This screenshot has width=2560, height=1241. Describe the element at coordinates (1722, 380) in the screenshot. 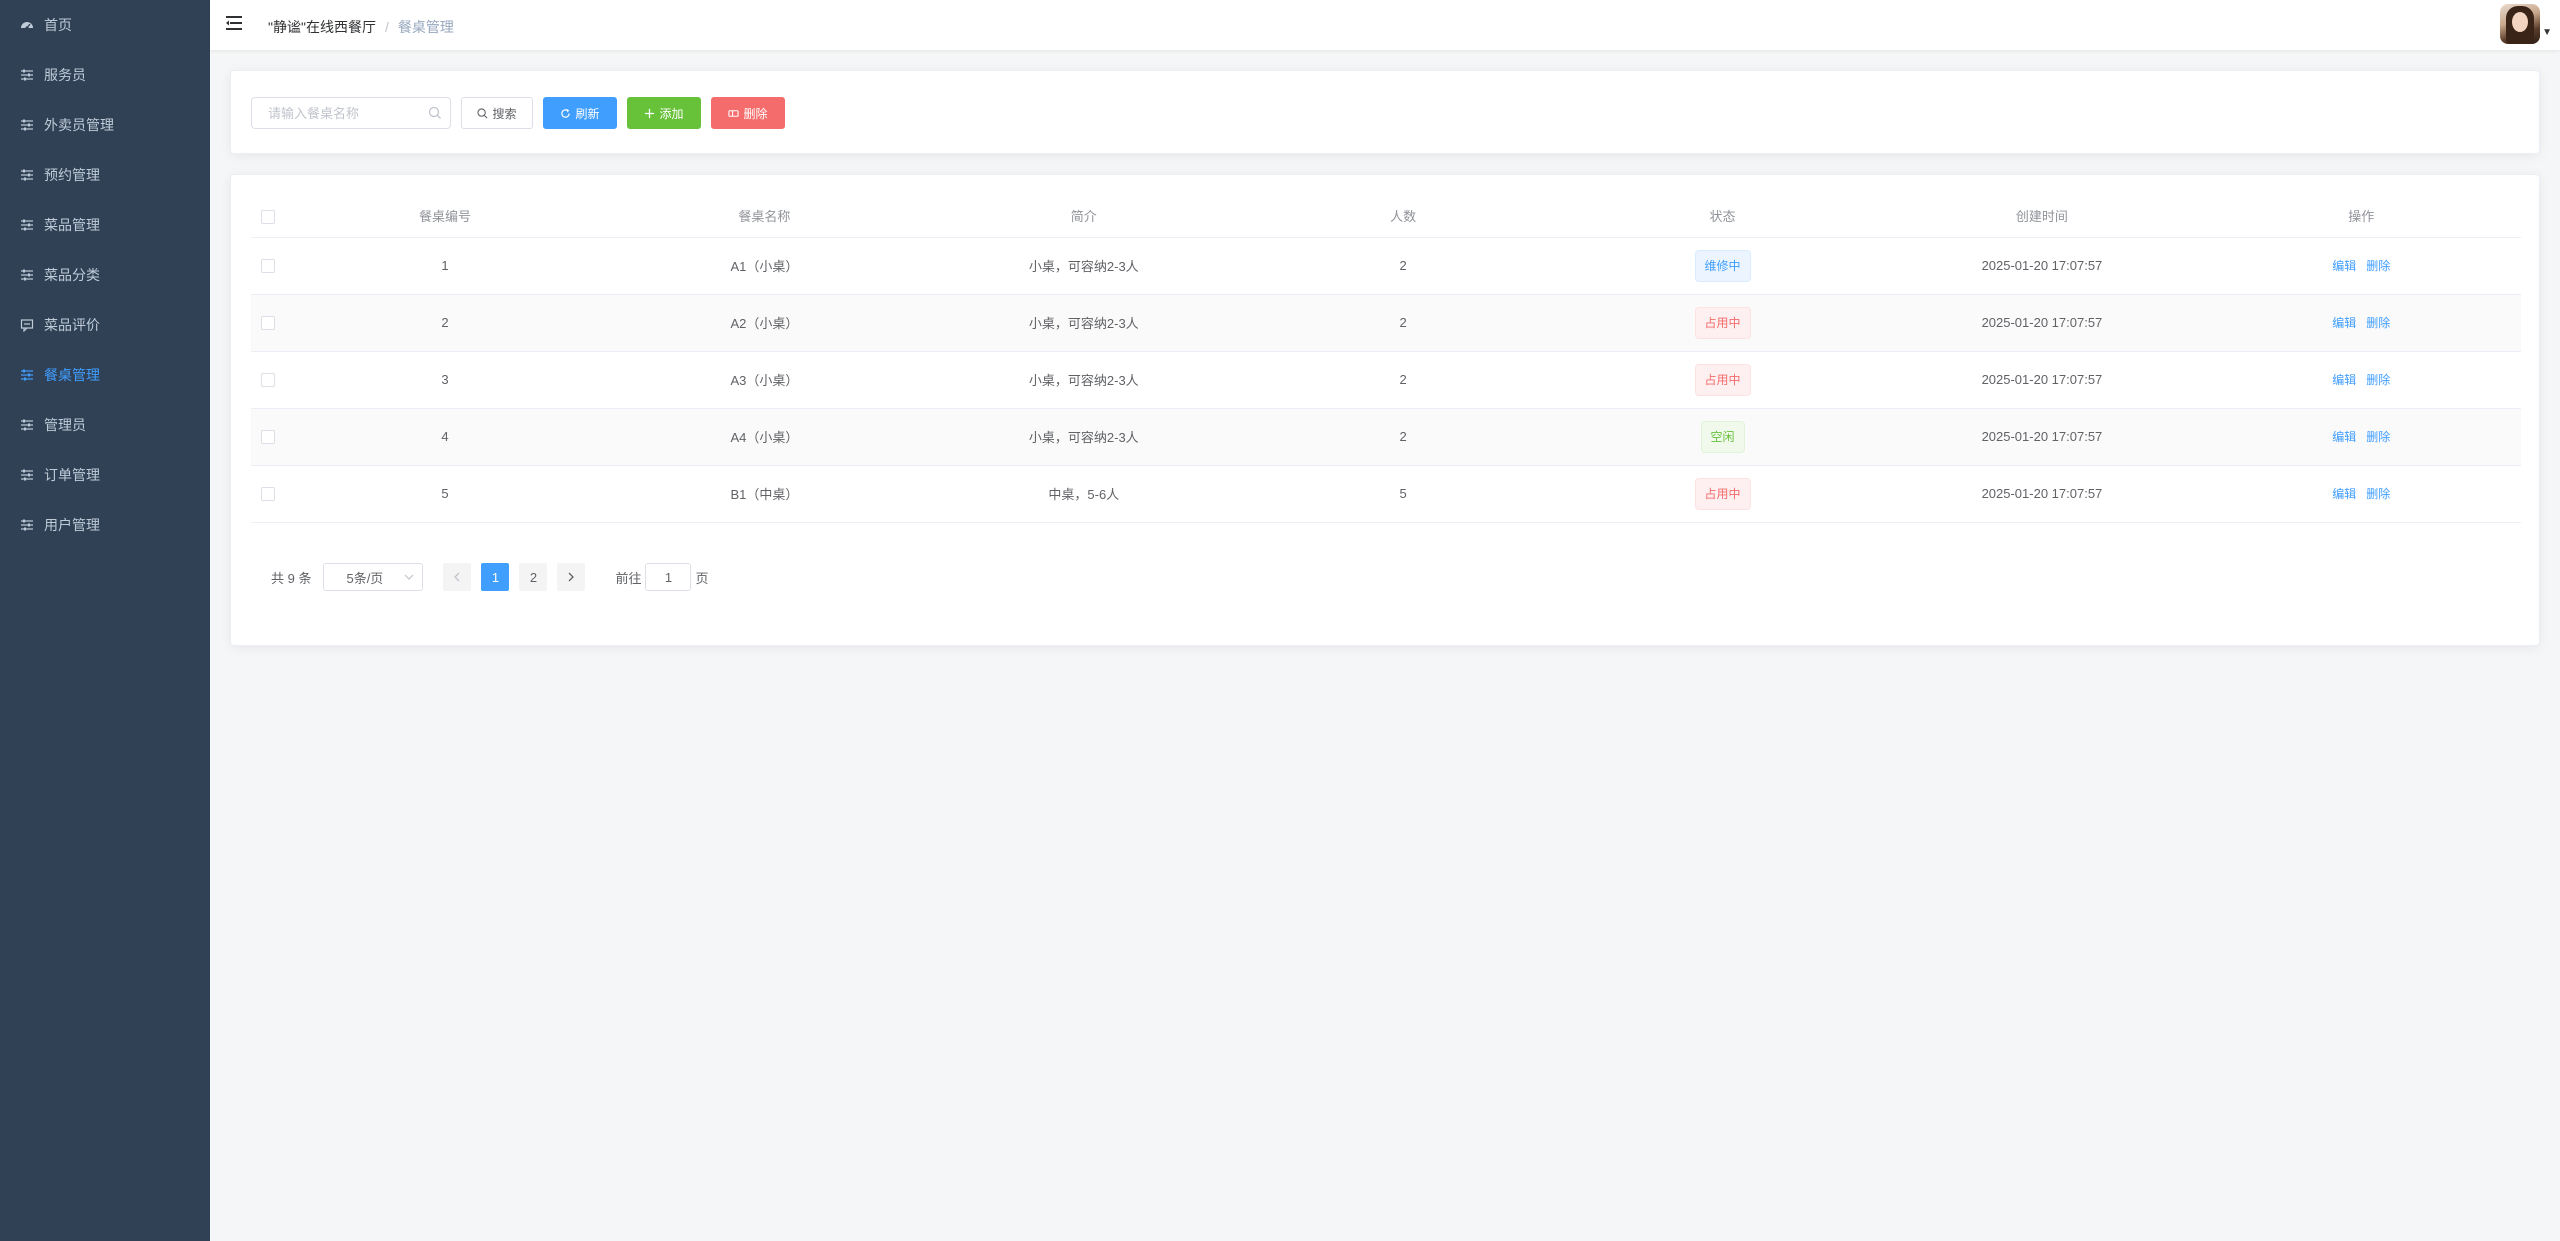

I see `cell-status: 占用中` at that location.